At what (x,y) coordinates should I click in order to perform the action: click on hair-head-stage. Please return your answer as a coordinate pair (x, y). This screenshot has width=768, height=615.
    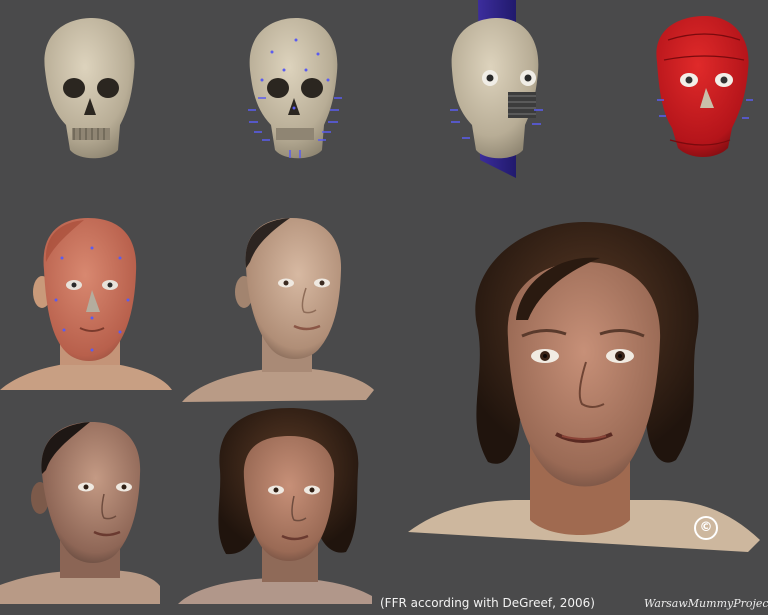
    Looking at the image, I should click on (275, 506).